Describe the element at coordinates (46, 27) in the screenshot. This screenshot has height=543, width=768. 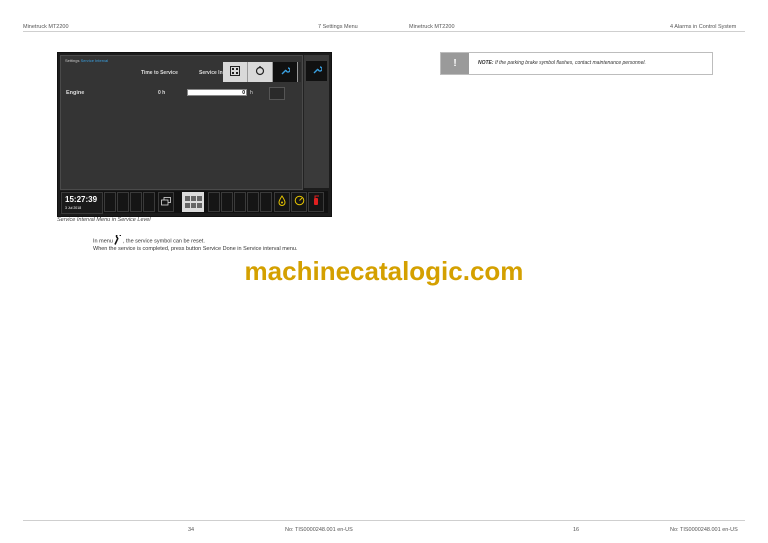
I see `header-product-left: Minetruck MT2200` at that location.